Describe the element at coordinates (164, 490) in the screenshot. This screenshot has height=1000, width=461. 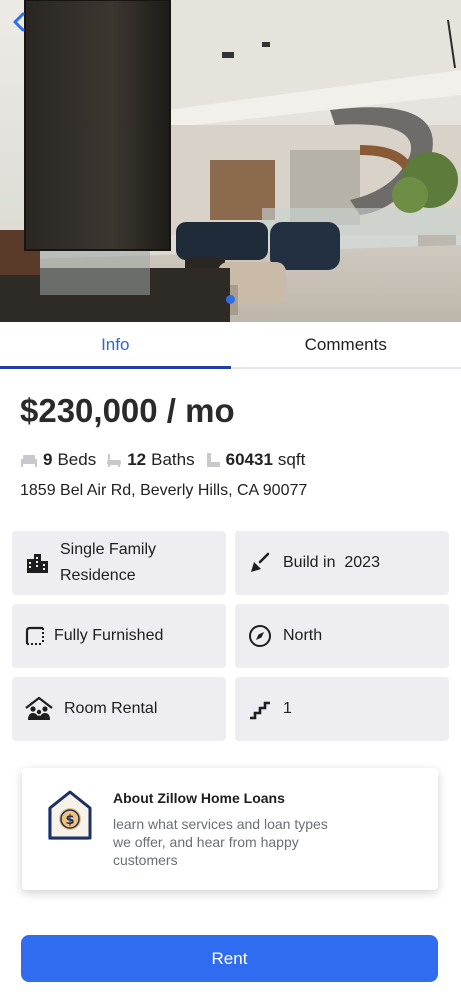
I see `listing-address: 1859 Bel Air Rd, Beverly Hills, CA 90077` at that location.